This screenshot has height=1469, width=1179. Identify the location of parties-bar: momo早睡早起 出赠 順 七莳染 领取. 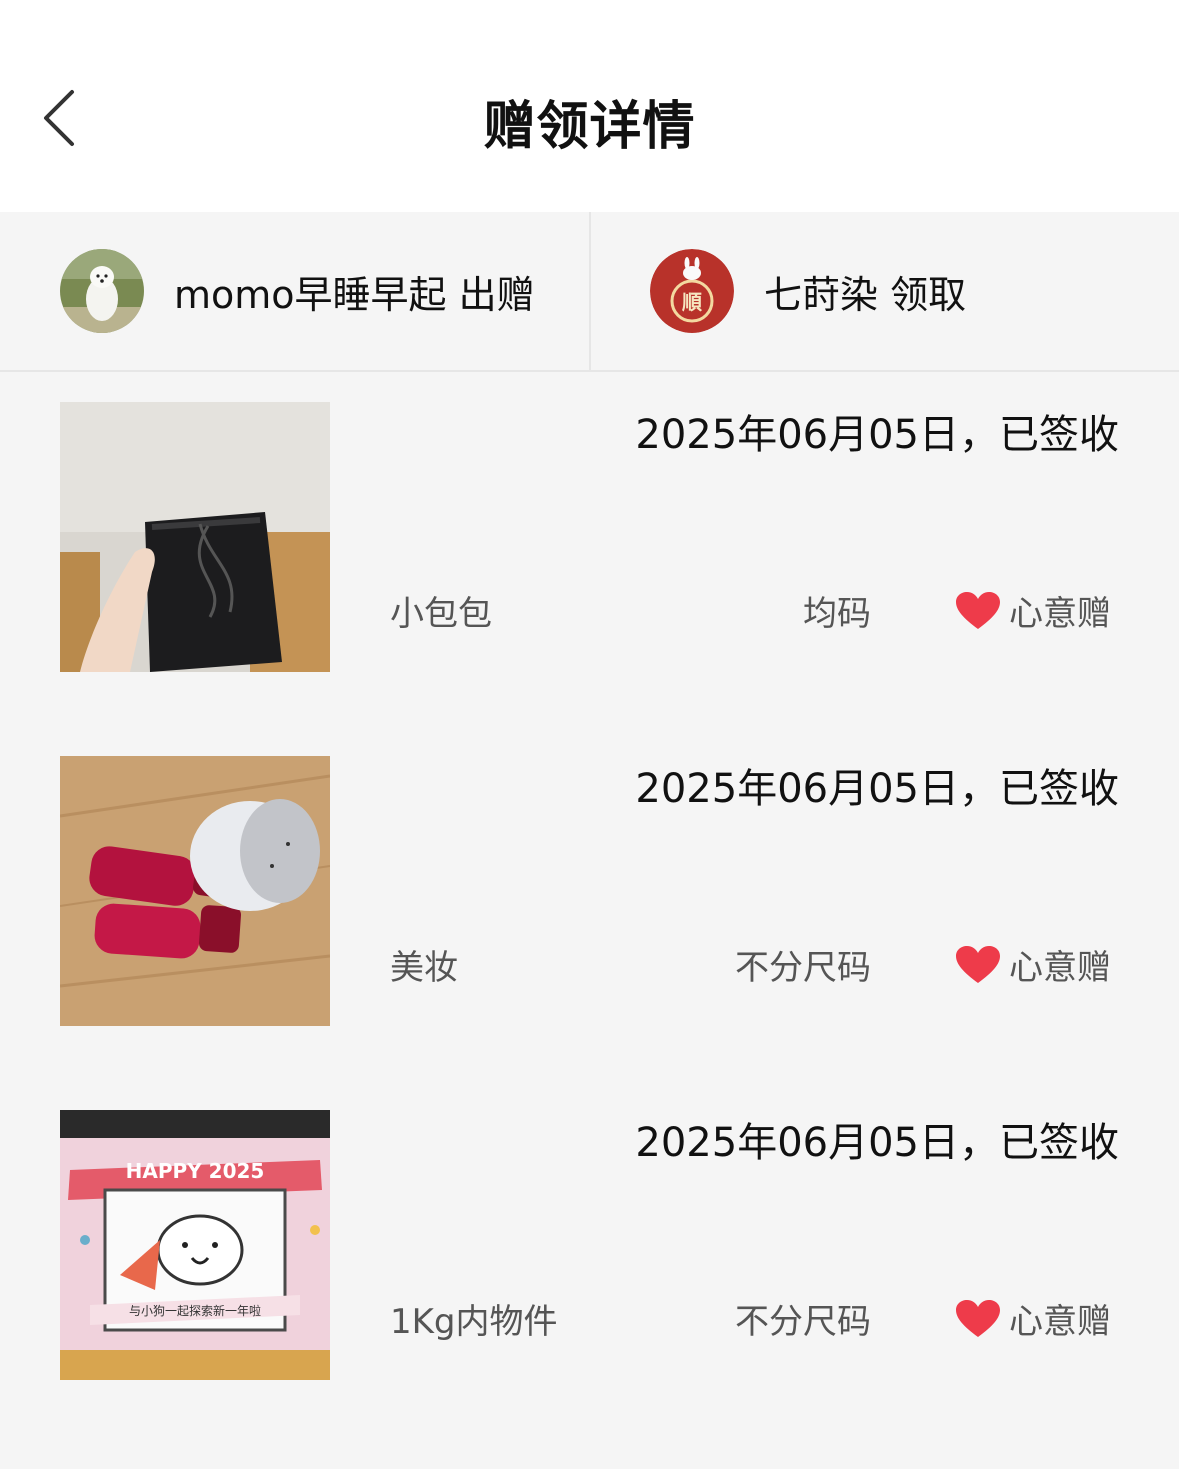
(589, 292).